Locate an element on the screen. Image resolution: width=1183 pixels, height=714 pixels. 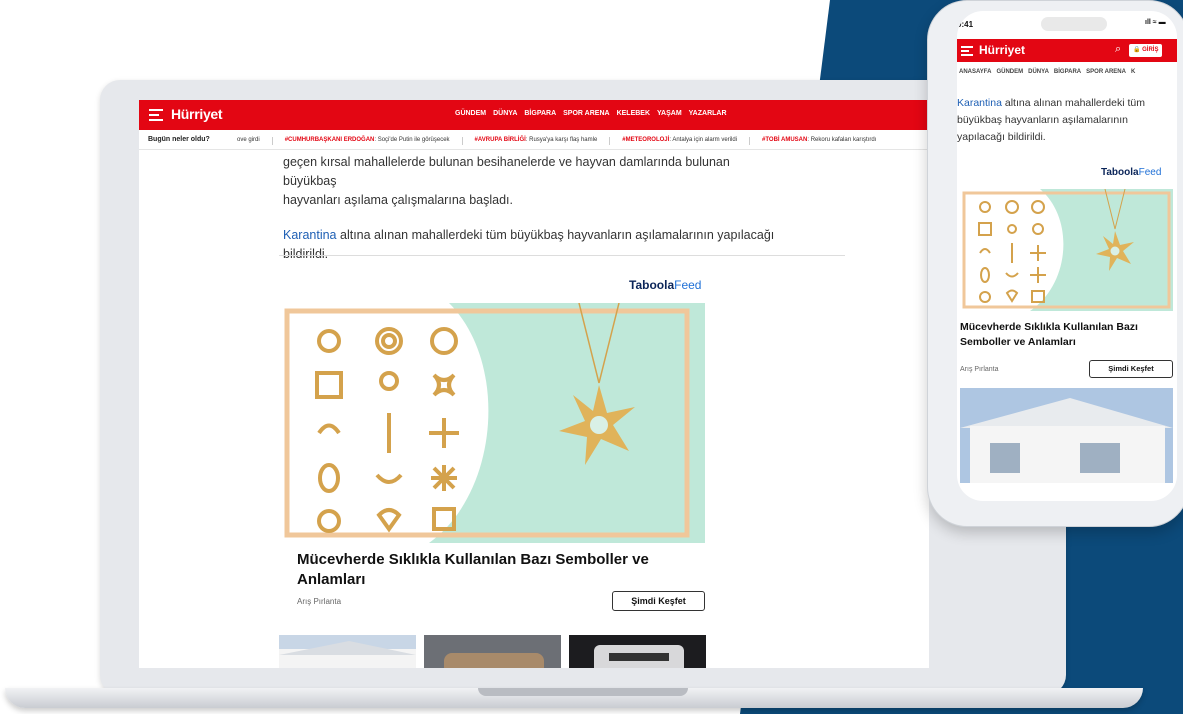
login-button: 🔒 GİRİŞ is located at coordinates (1146, 50).